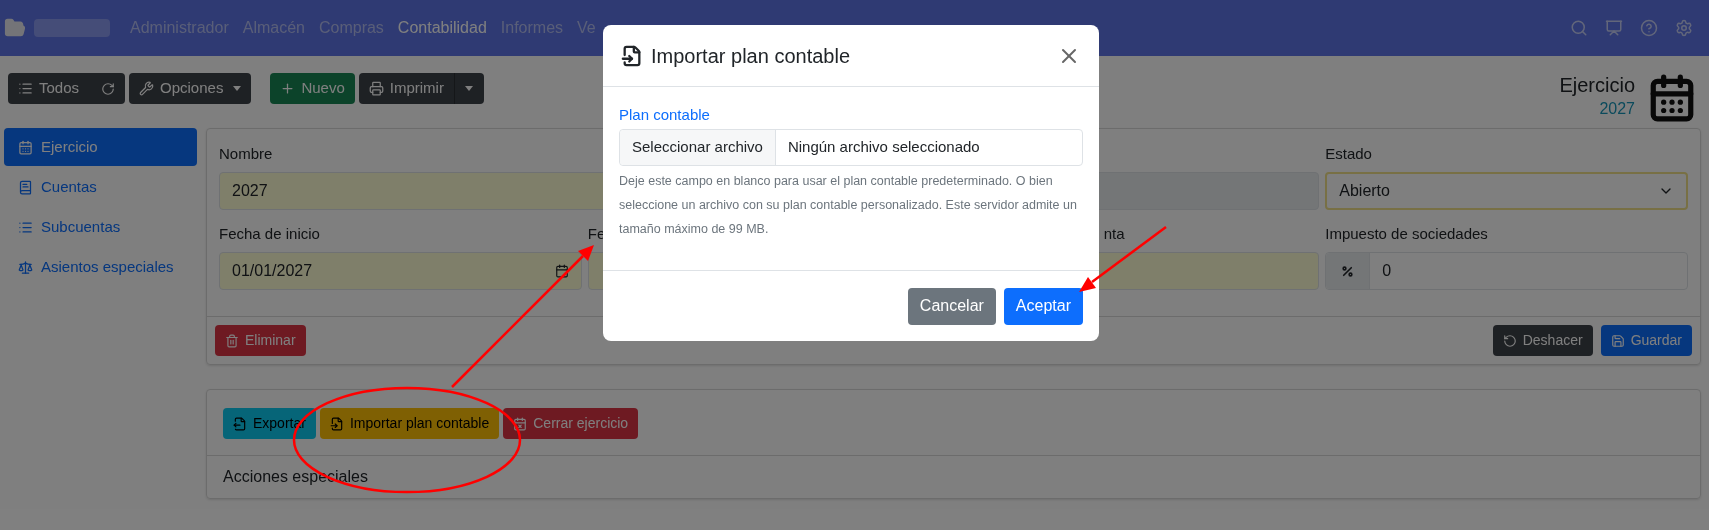 The width and height of the screenshot is (1709, 530). What do you see at coordinates (288, 88) in the screenshot?
I see `plus-icon` at bounding box center [288, 88].